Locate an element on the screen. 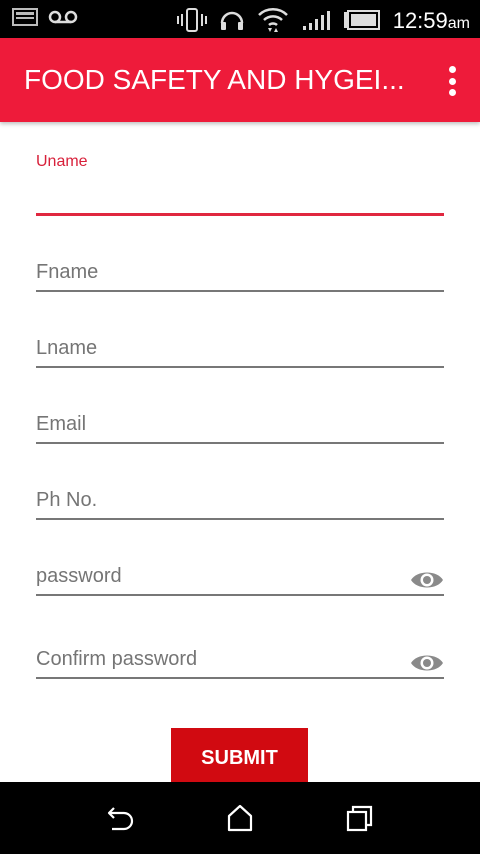  recents-icon is located at coordinates (360, 818).